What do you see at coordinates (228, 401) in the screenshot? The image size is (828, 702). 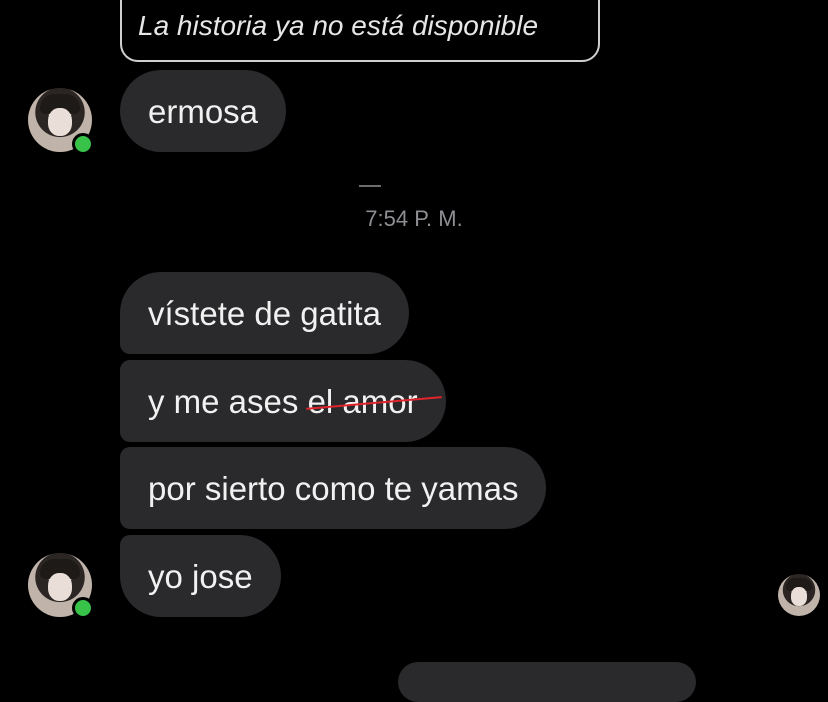 I see `message-text: y me ases` at bounding box center [228, 401].